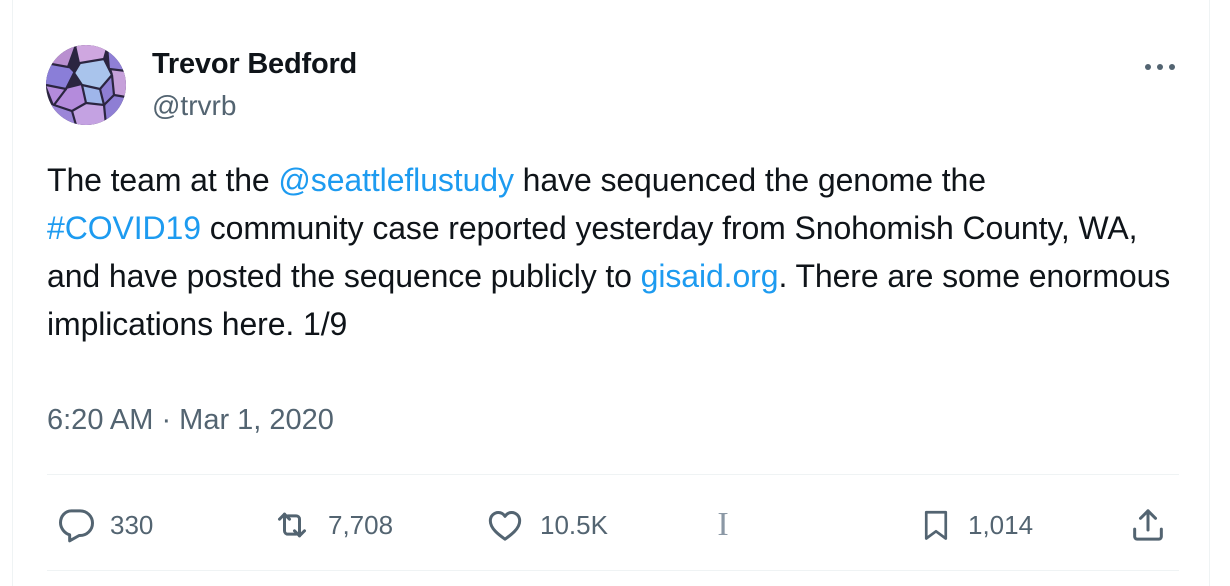 Image resolution: width=1230 pixels, height=586 pixels. What do you see at coordinates (936, 525) in the screenshot?
I see `bookmark-icon` at bounding box center [936, 525].